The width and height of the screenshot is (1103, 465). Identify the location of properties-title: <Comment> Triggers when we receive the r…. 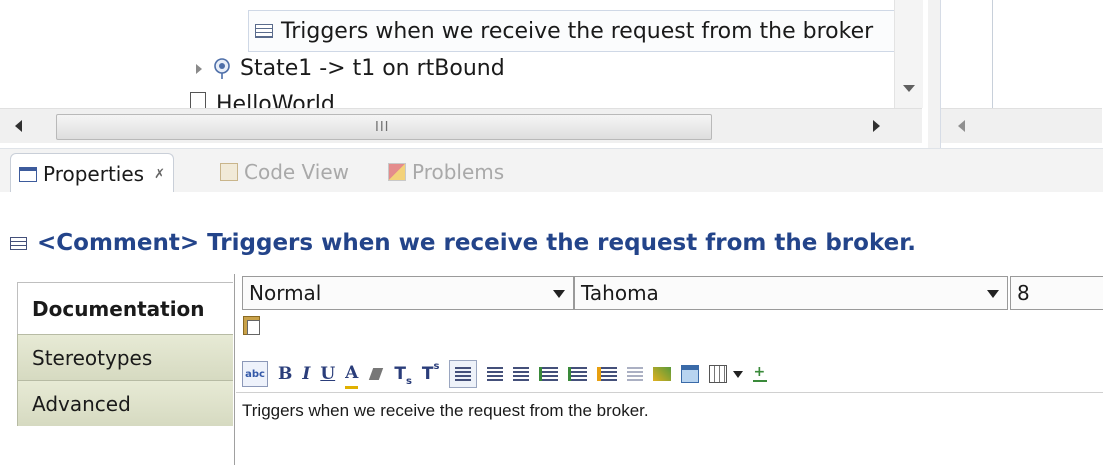
(463, 243).